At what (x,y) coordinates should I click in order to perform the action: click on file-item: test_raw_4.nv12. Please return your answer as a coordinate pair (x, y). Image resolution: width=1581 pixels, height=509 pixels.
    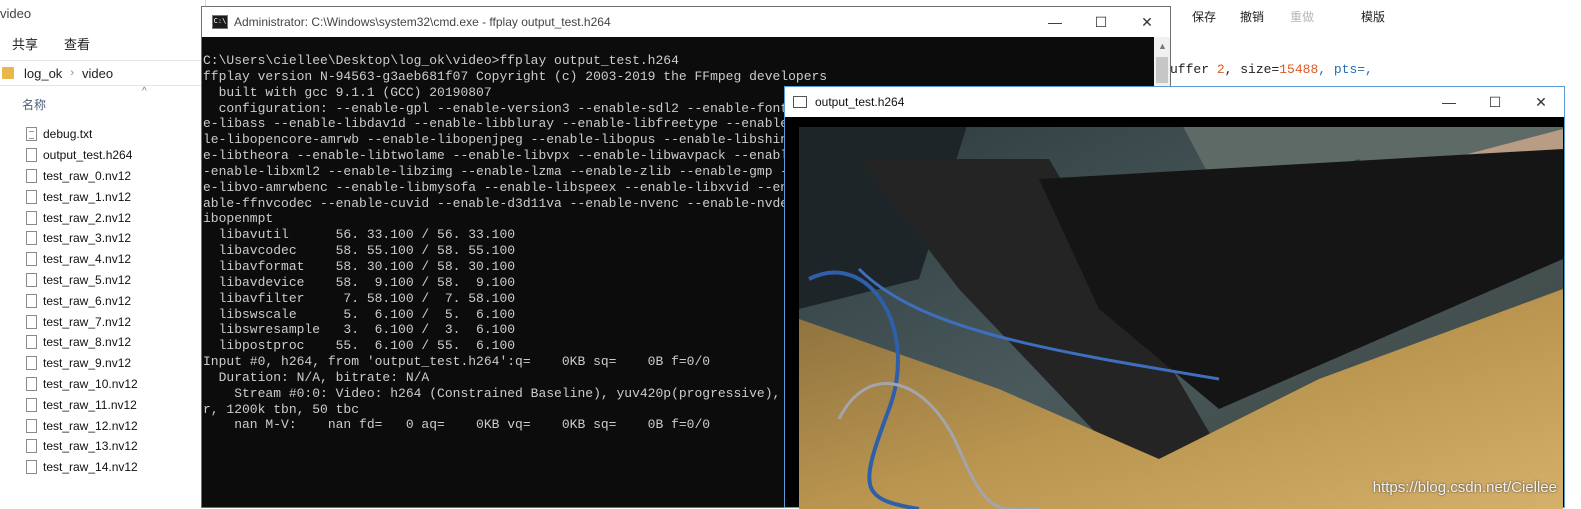
    Looking at the image, I should click on (82, 259).